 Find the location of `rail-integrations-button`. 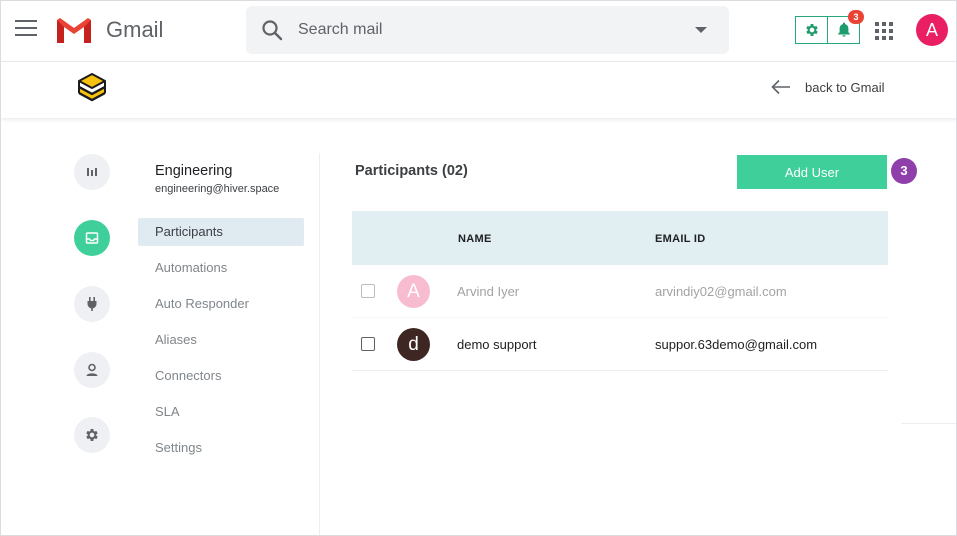

rail-integrations-button is located at coordinates (92, 304).